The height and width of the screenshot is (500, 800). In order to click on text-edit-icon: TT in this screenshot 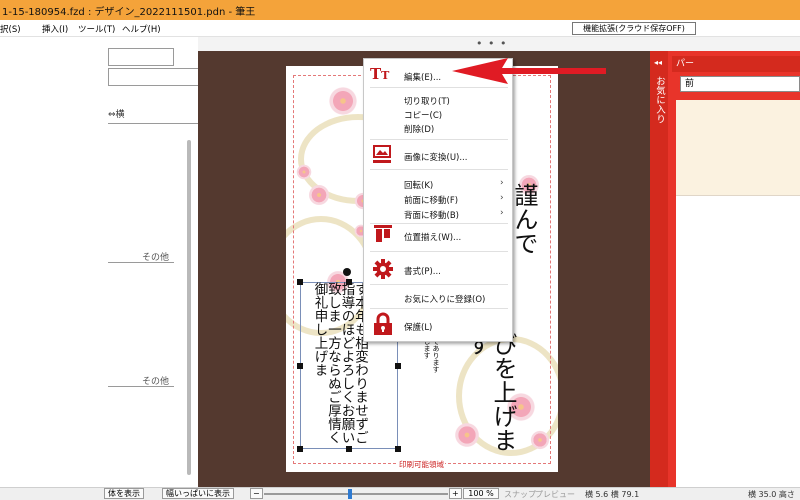, I will do `click(380, 74)`.